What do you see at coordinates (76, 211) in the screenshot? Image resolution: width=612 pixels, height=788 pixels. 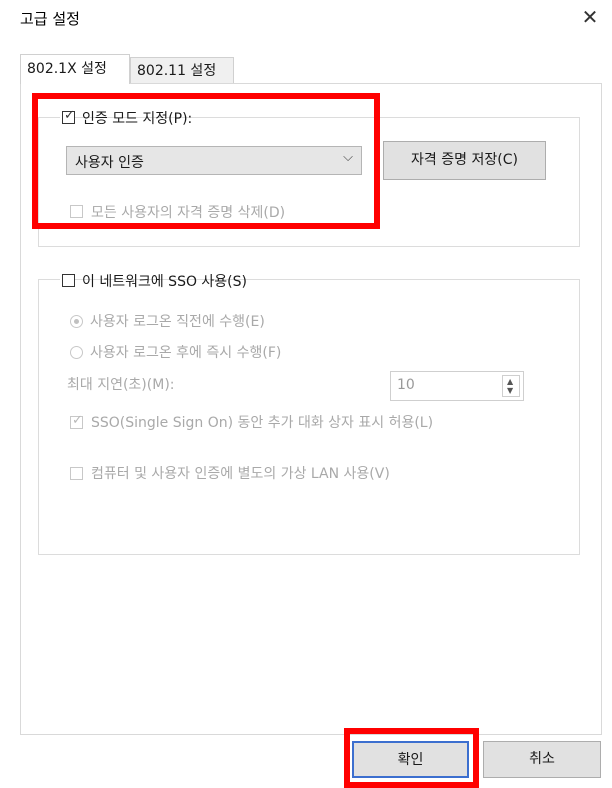 I see `delete-all-credentials-checkbox` at bounding box center [76, 211].